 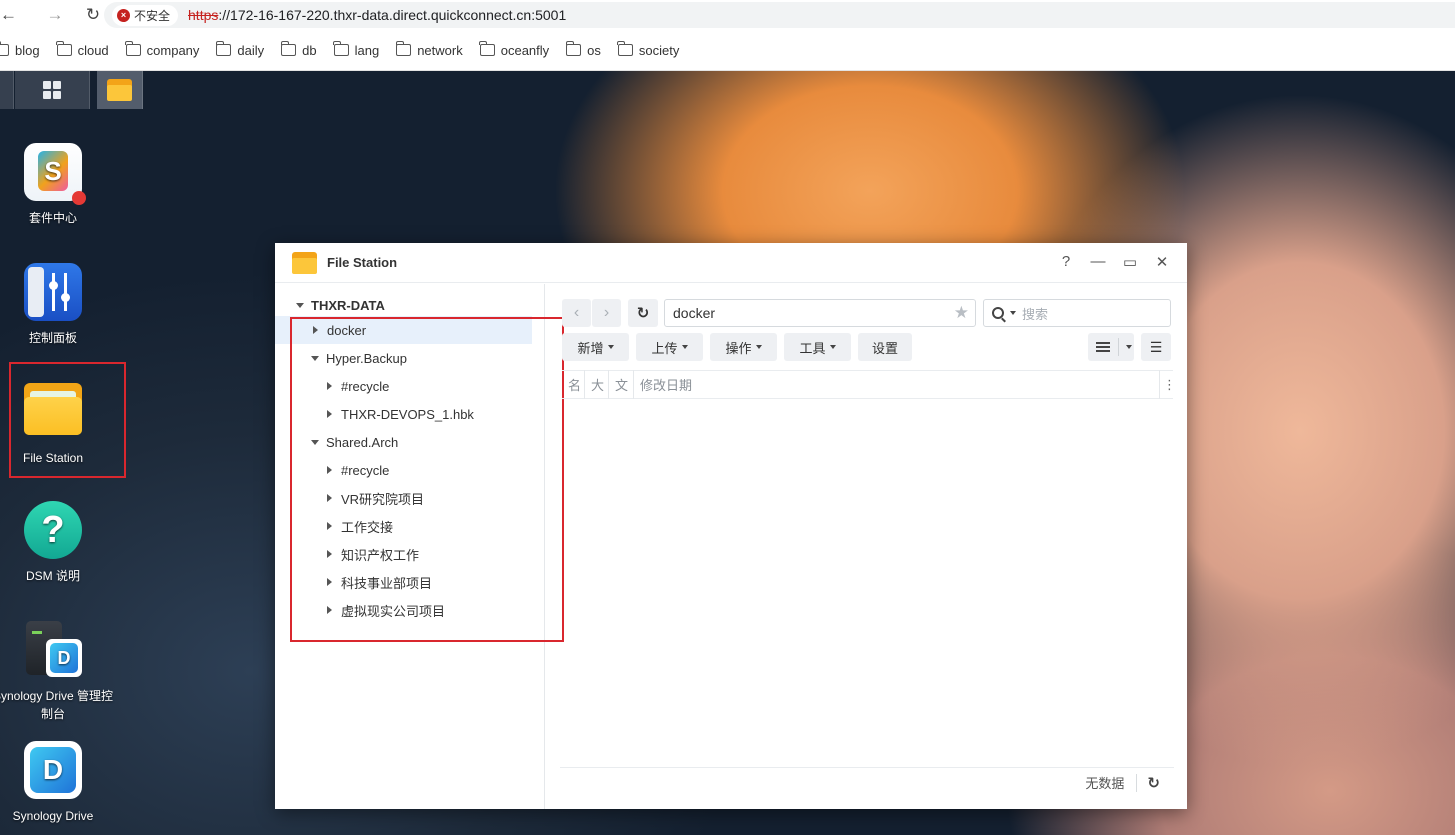 I want to click on column-size: 大, so click(x=597, y=384).